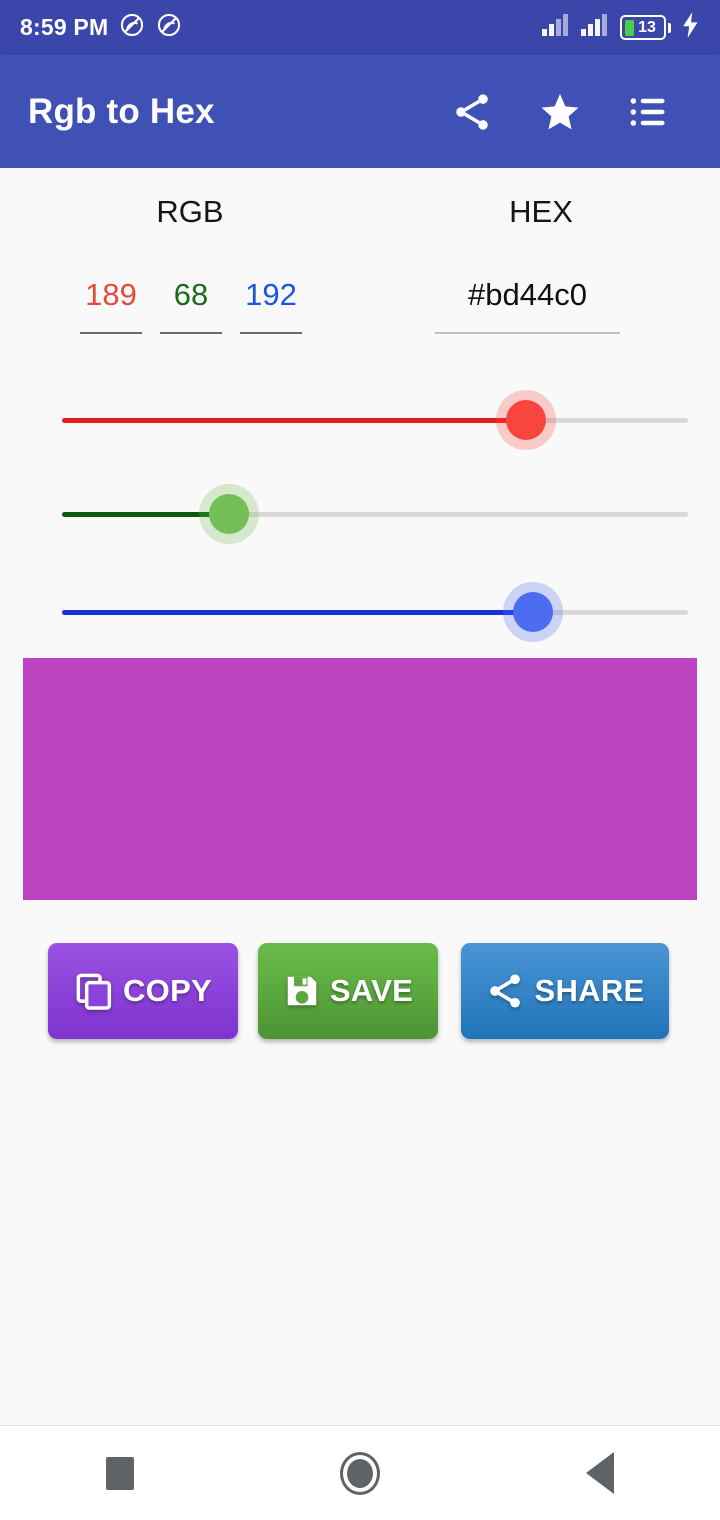 This screenshot has width=720, height=1520. Describe the element at coordinates (167, 990) in the screenshot. I see `copy-button-label: COPY` at that location.